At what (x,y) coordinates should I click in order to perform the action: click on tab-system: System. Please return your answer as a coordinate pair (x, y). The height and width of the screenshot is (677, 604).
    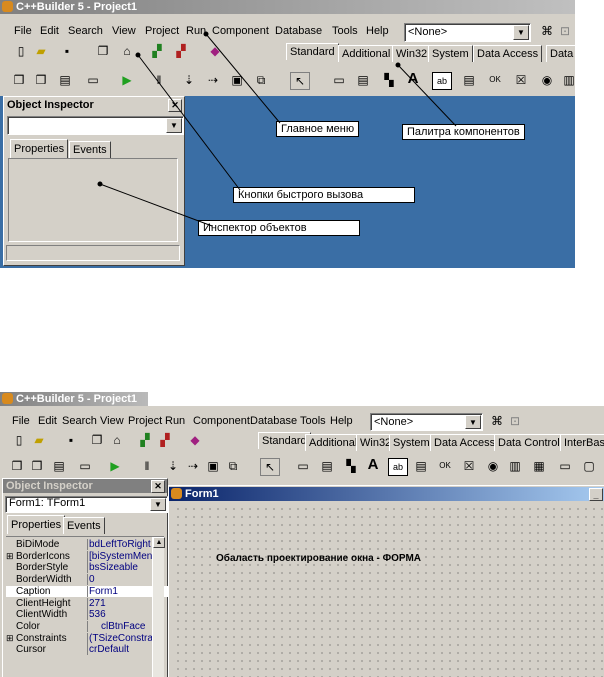
    Looking at the image, I should click on (411, 442).